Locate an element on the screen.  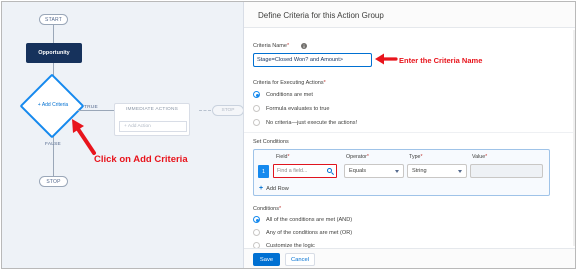
connector-line is located at coordinates (53, 34).